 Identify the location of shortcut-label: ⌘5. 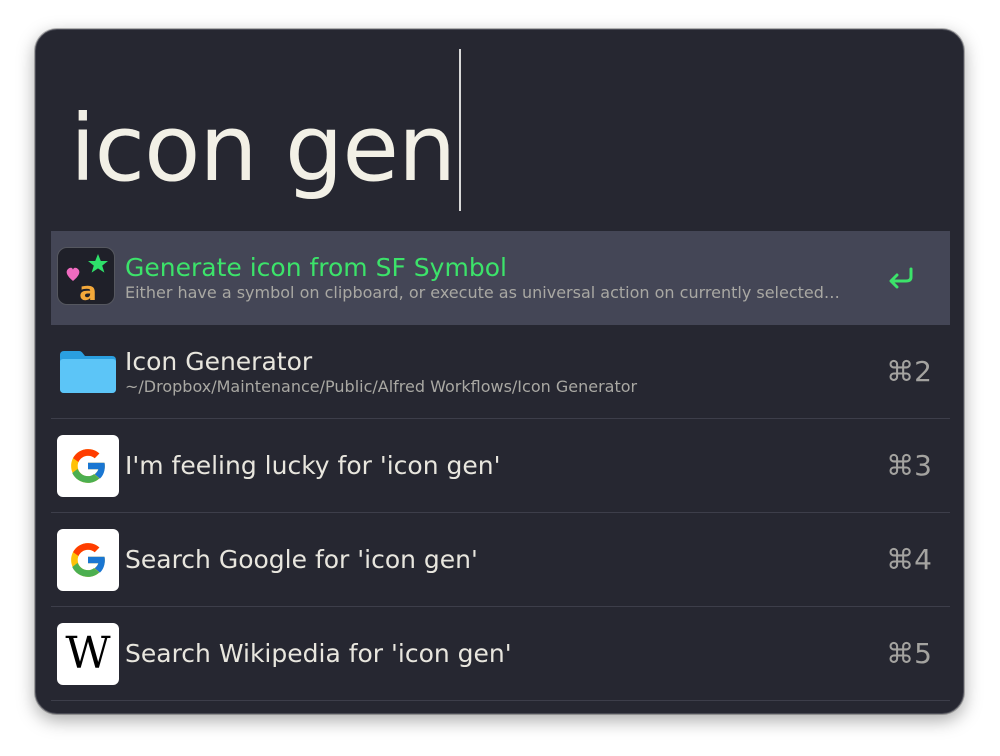
(909, 653).